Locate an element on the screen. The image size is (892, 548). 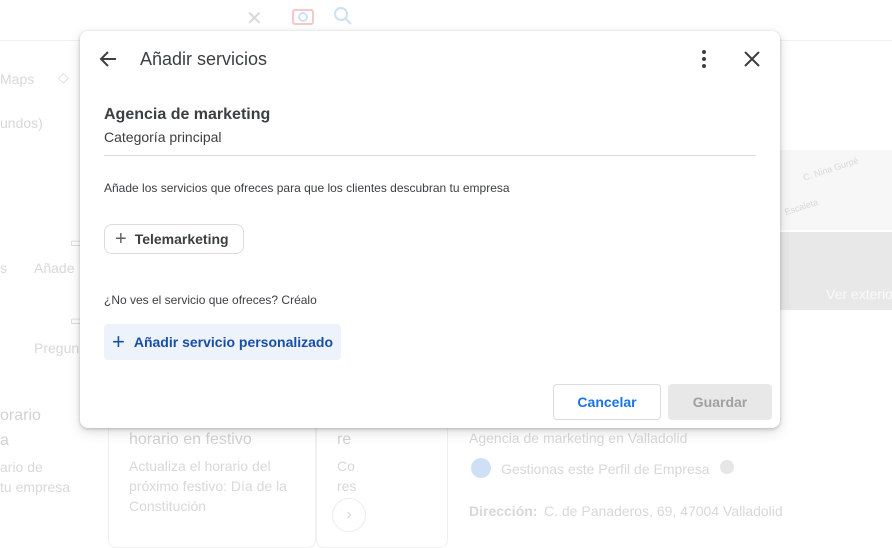
close-icon is located at coordinates (752, 59).